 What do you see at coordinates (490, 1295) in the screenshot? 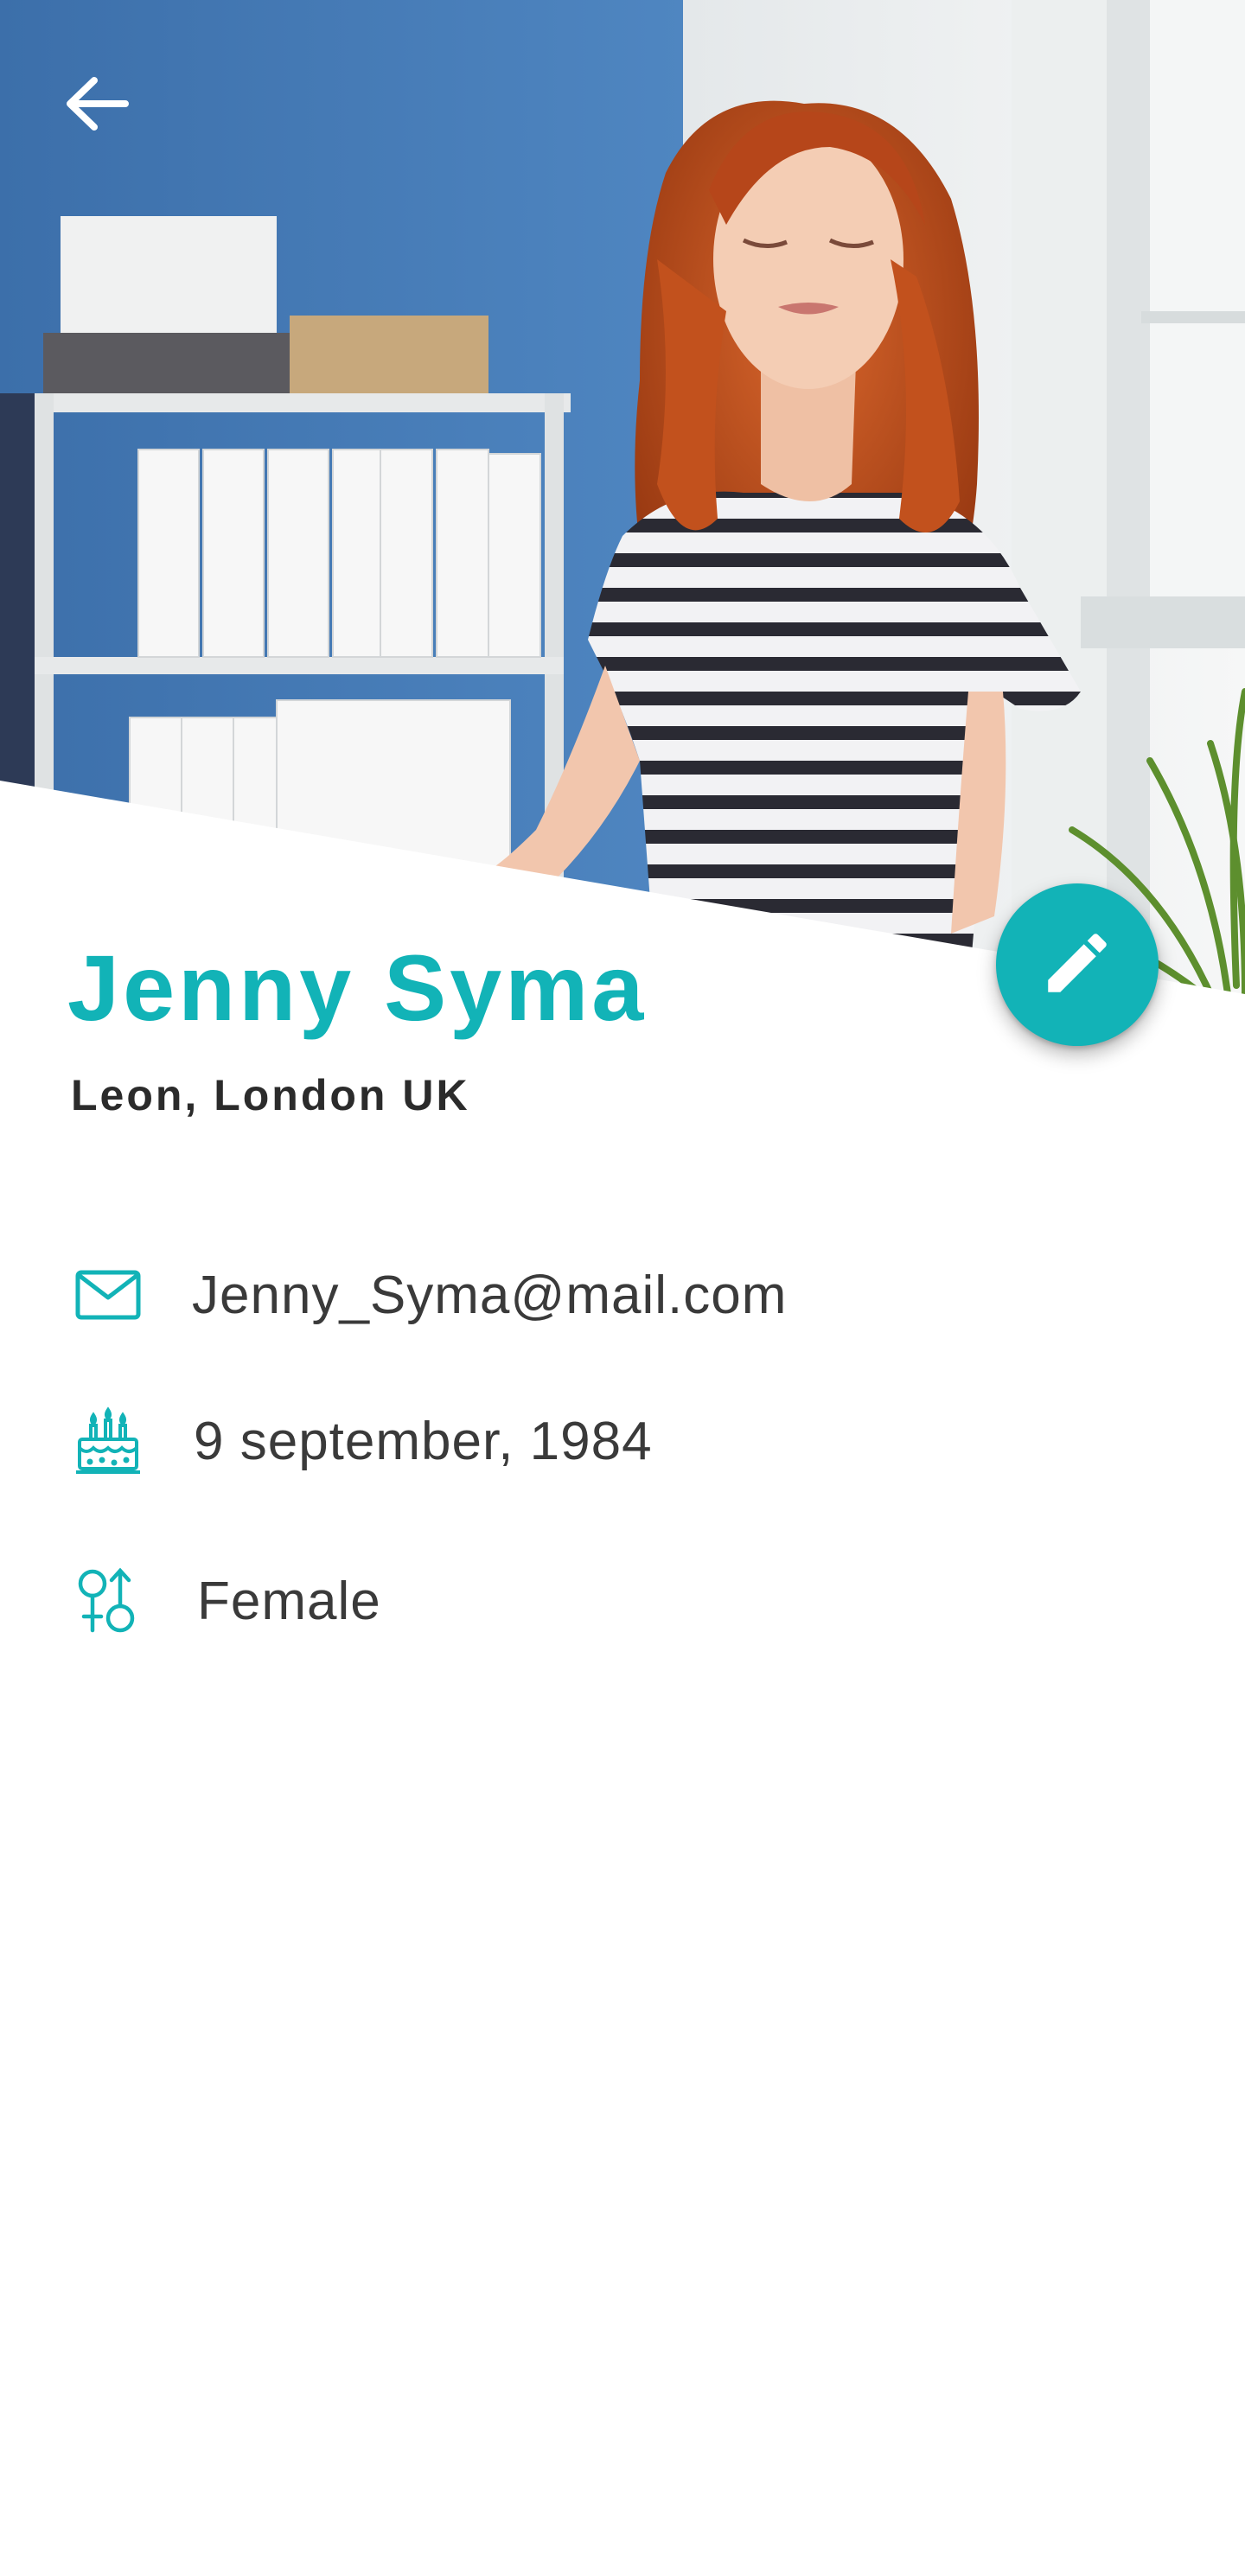
I see `email-value: Jenny_Syma@mail.com` at bounding box center [490, 1295].